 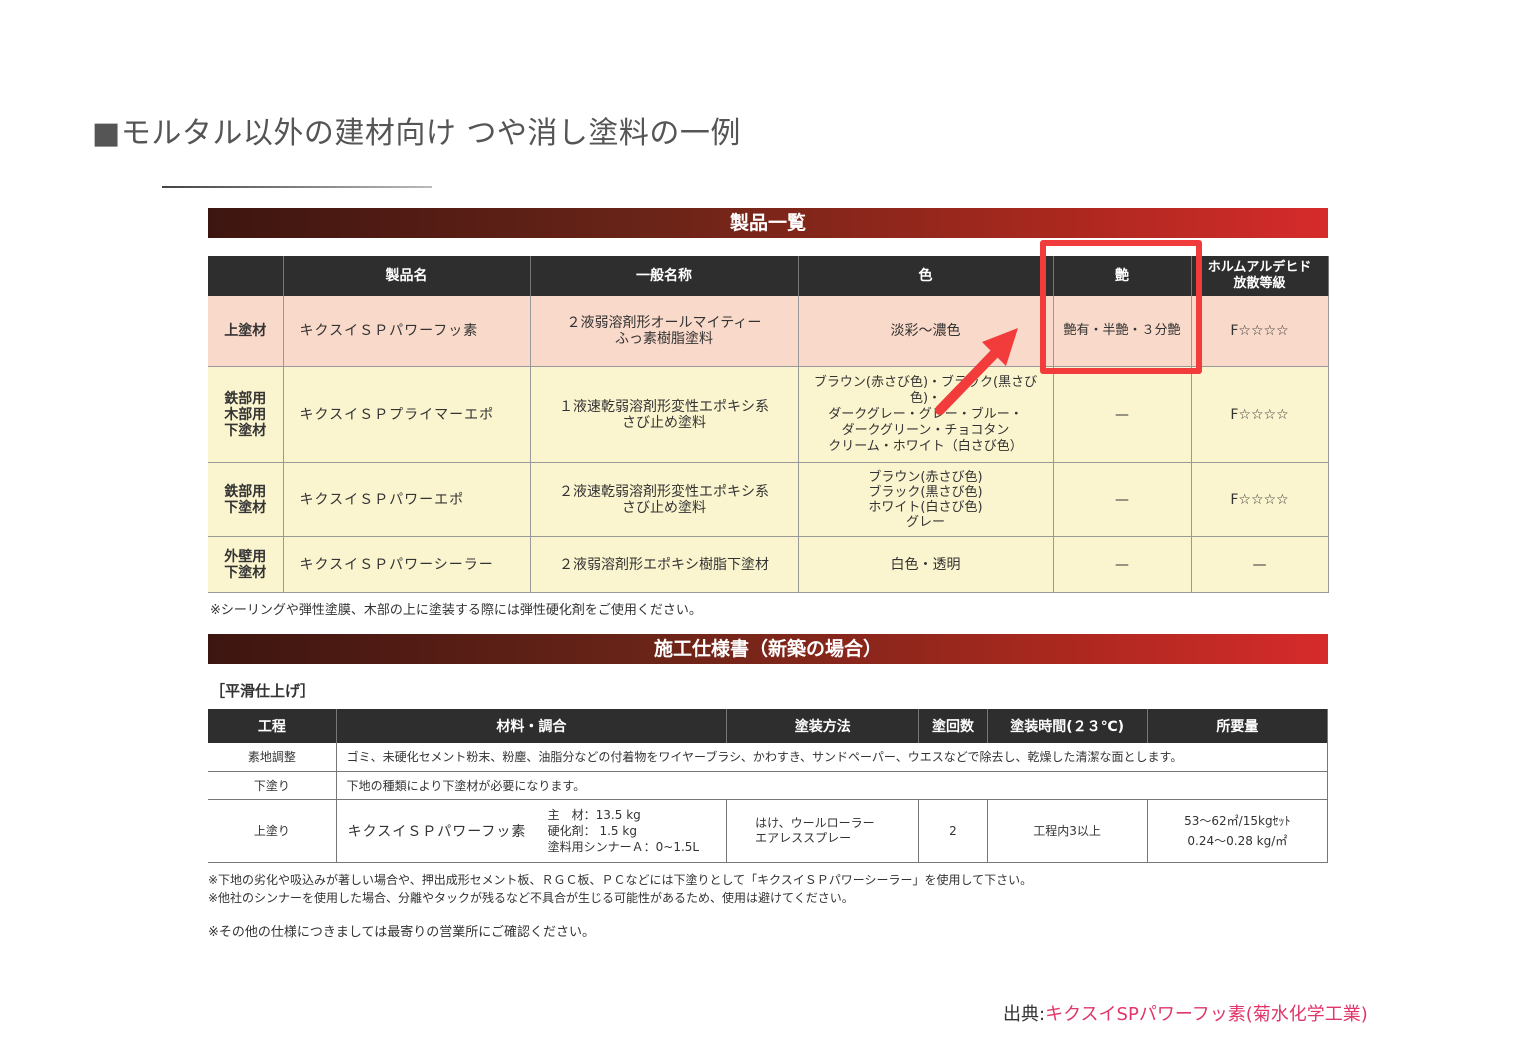 I want to click on product-name: キクスイＳＰパワーフッ素, so click(x=437, y=831).